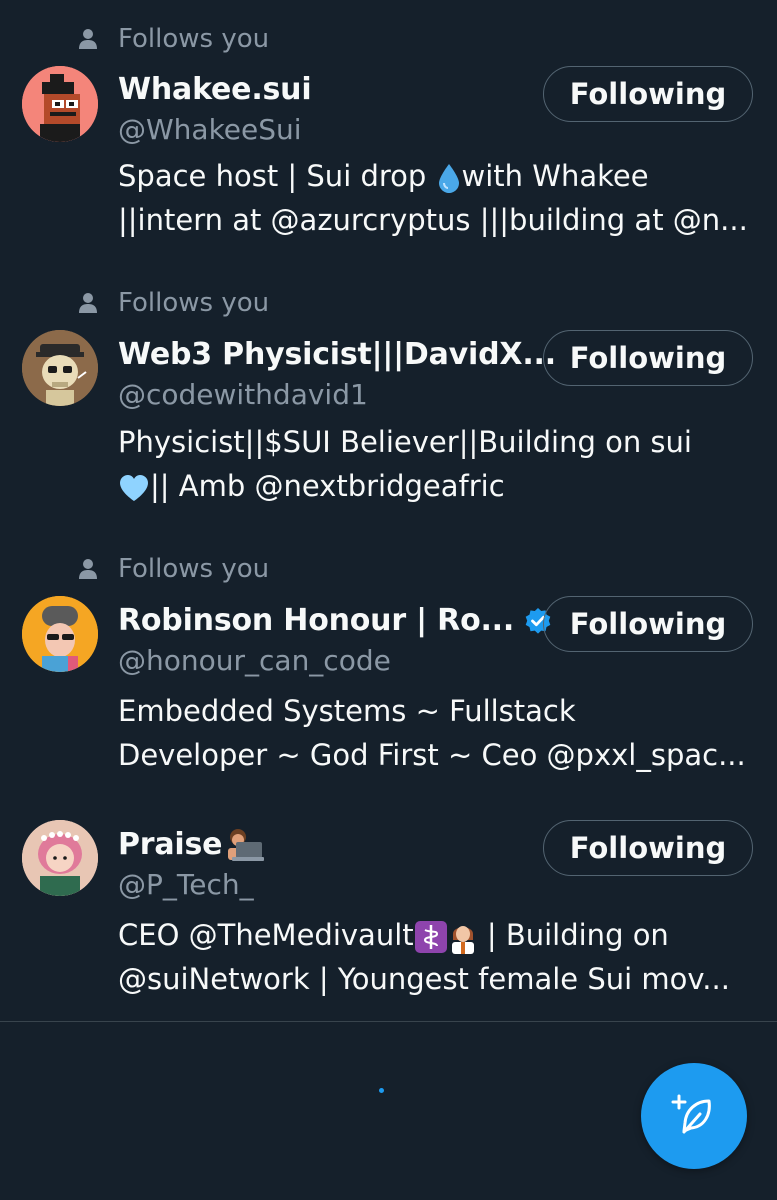 The image size is (777, 1200). Describe the element at coordinates (691, 1114) in the screenshot. I see `compose-feather-icon` at that location.